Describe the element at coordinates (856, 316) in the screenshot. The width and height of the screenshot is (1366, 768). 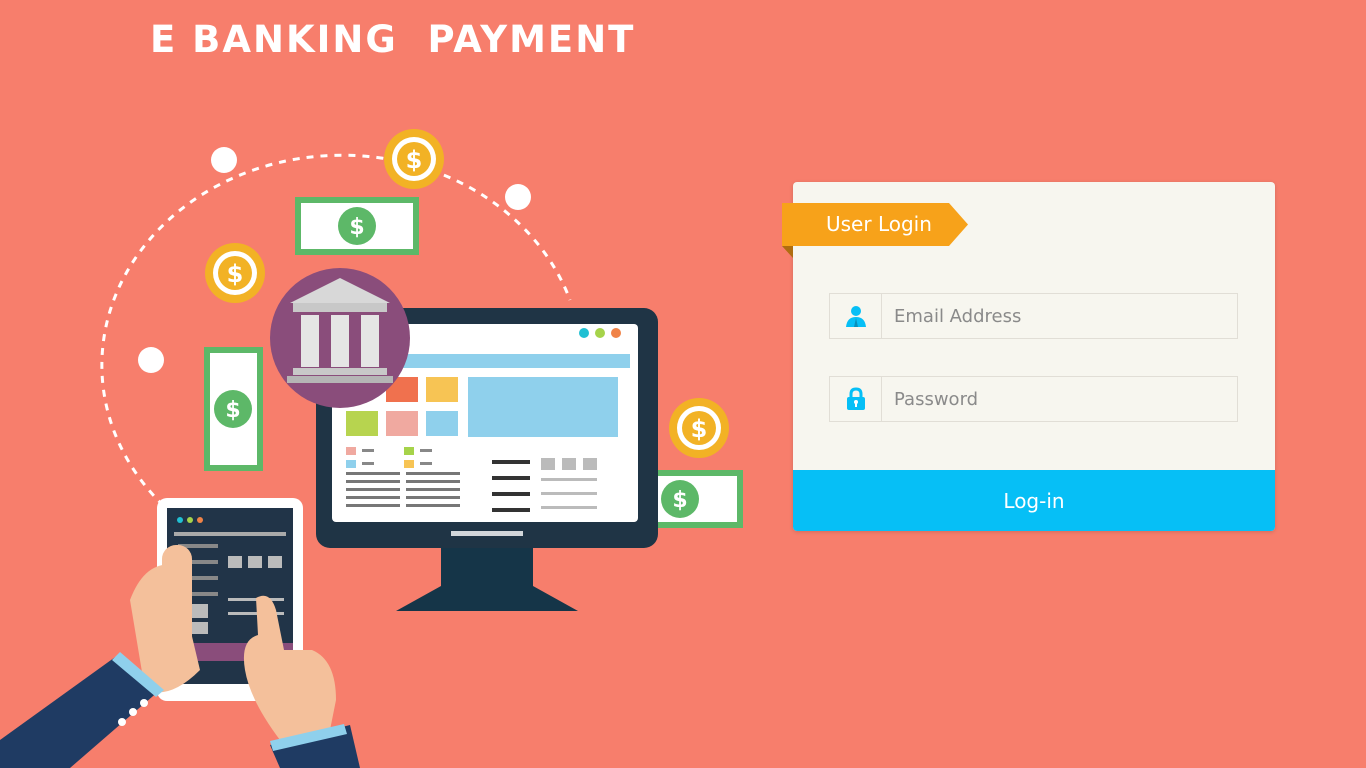
I see `user-icon` at that location.